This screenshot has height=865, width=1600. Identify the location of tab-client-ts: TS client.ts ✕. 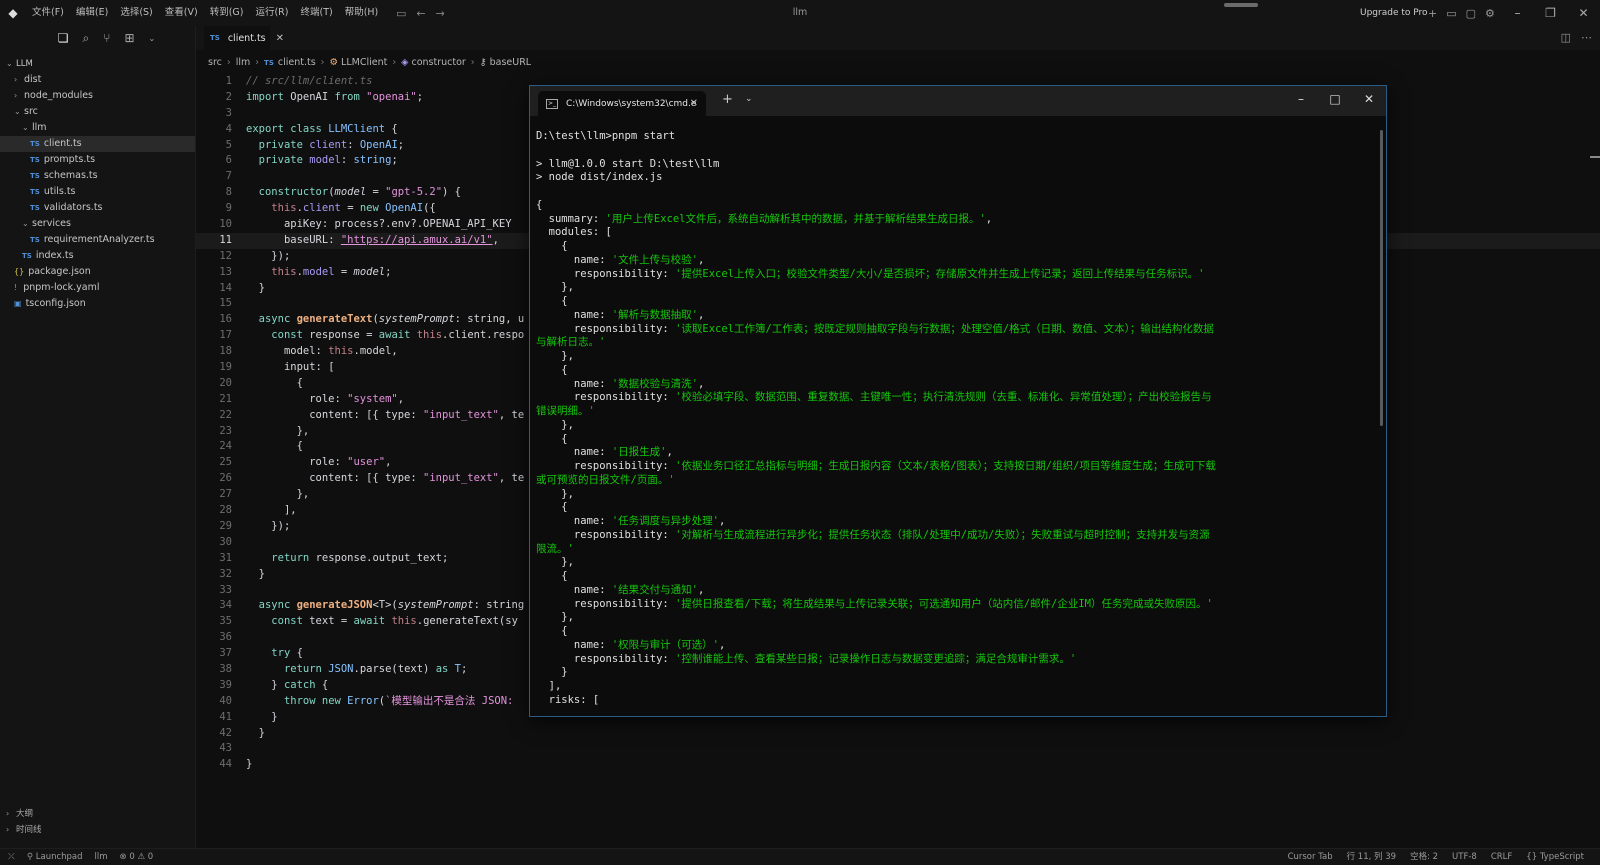
(244, 38).